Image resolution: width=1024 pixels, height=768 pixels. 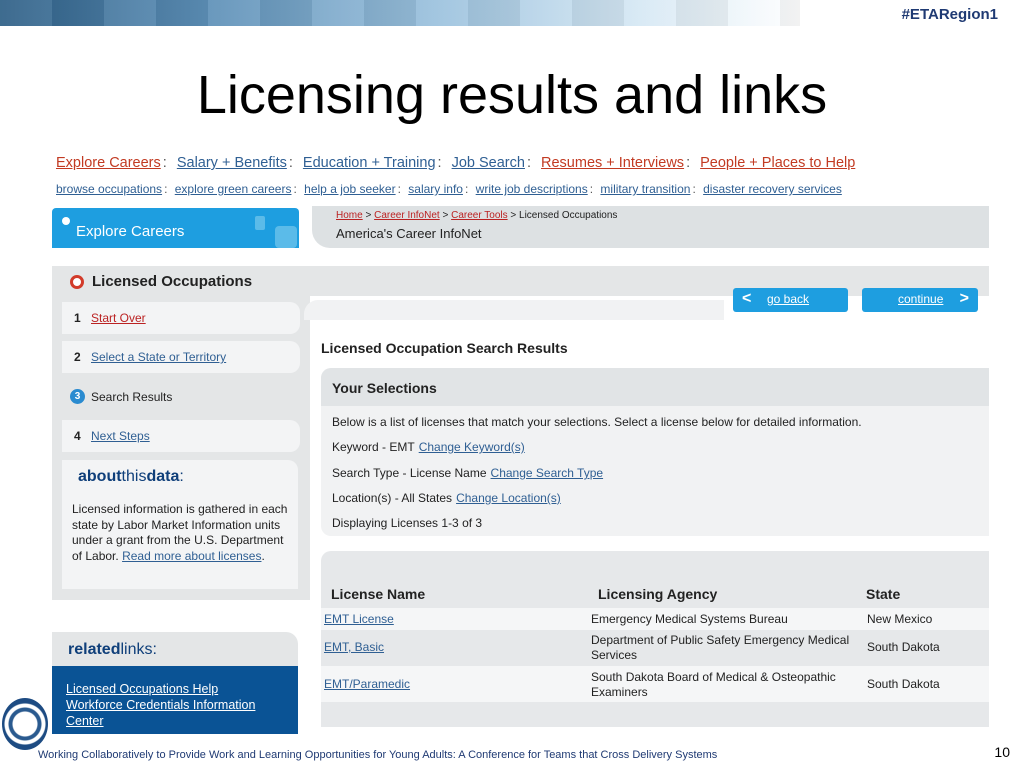 I want to click on step-select-state: 2 Select a State or Territory, so click(x=181, y=357).